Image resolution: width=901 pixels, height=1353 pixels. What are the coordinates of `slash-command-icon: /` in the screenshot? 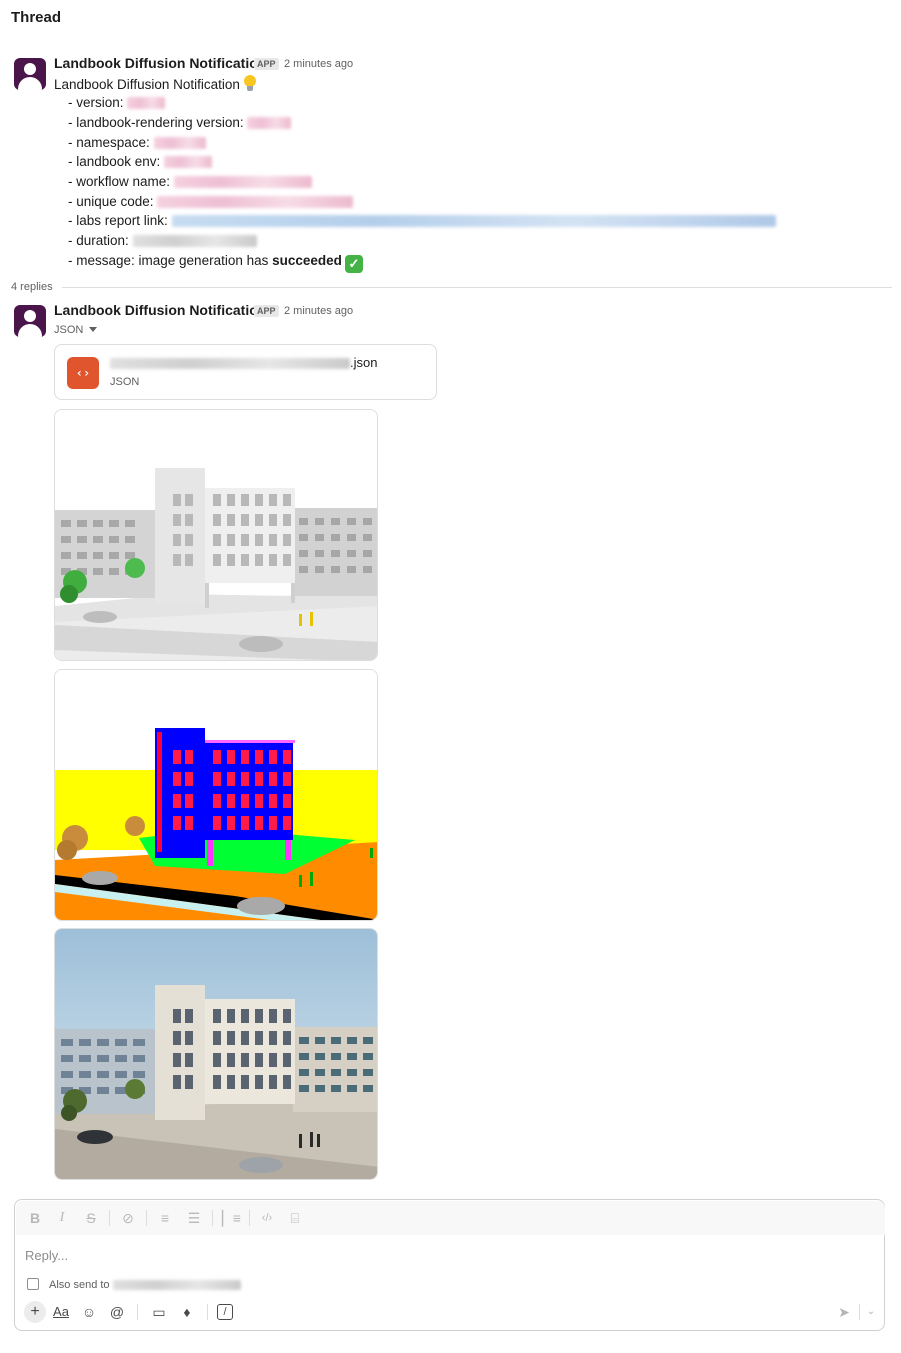 It's located at (225, 1312).